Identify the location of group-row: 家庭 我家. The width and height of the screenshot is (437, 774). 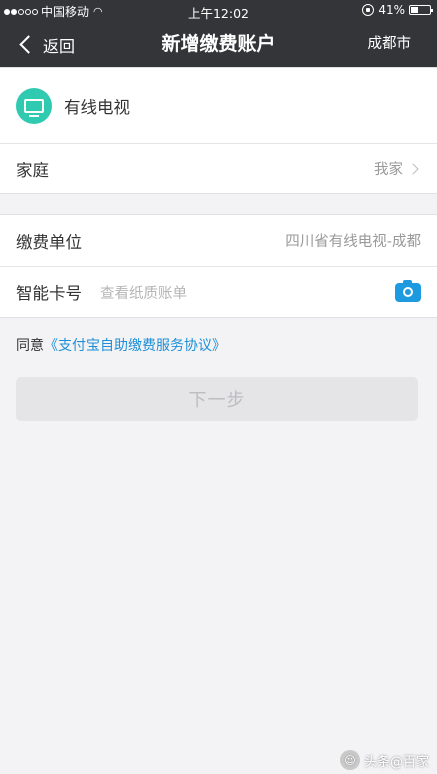
(218, 168).